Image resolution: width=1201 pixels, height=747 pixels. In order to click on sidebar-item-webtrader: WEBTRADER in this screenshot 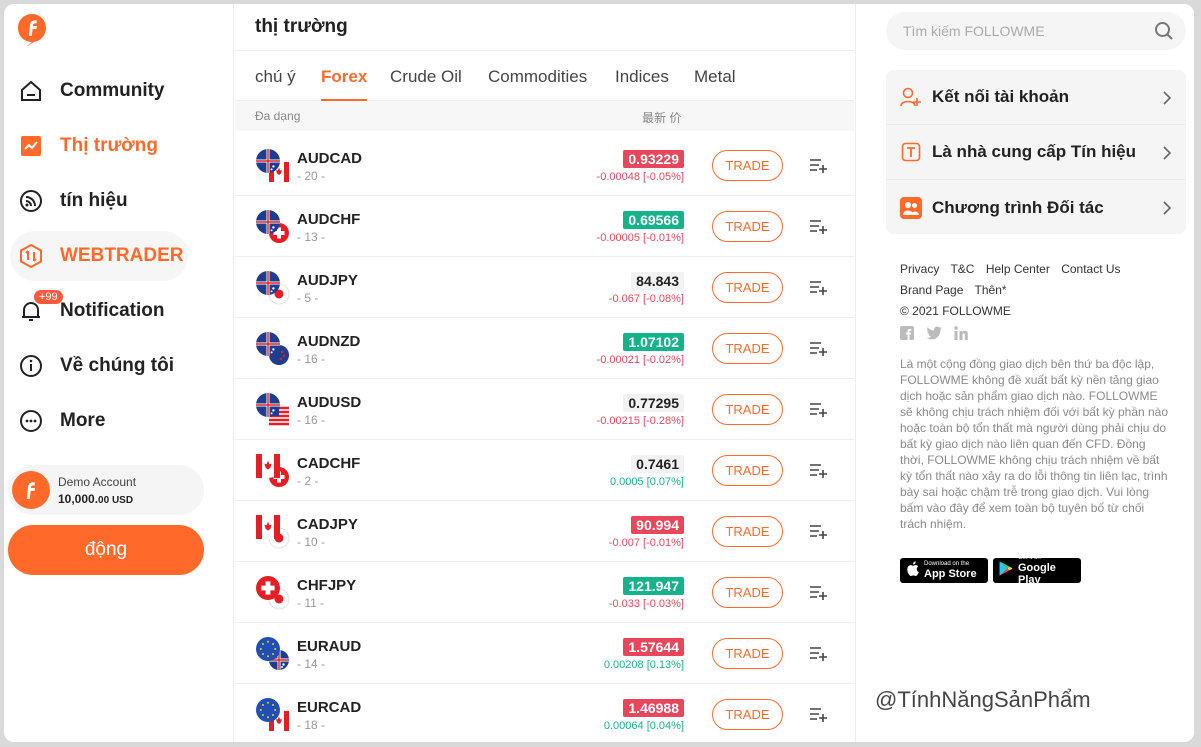, I will do `click(99, 256)`.